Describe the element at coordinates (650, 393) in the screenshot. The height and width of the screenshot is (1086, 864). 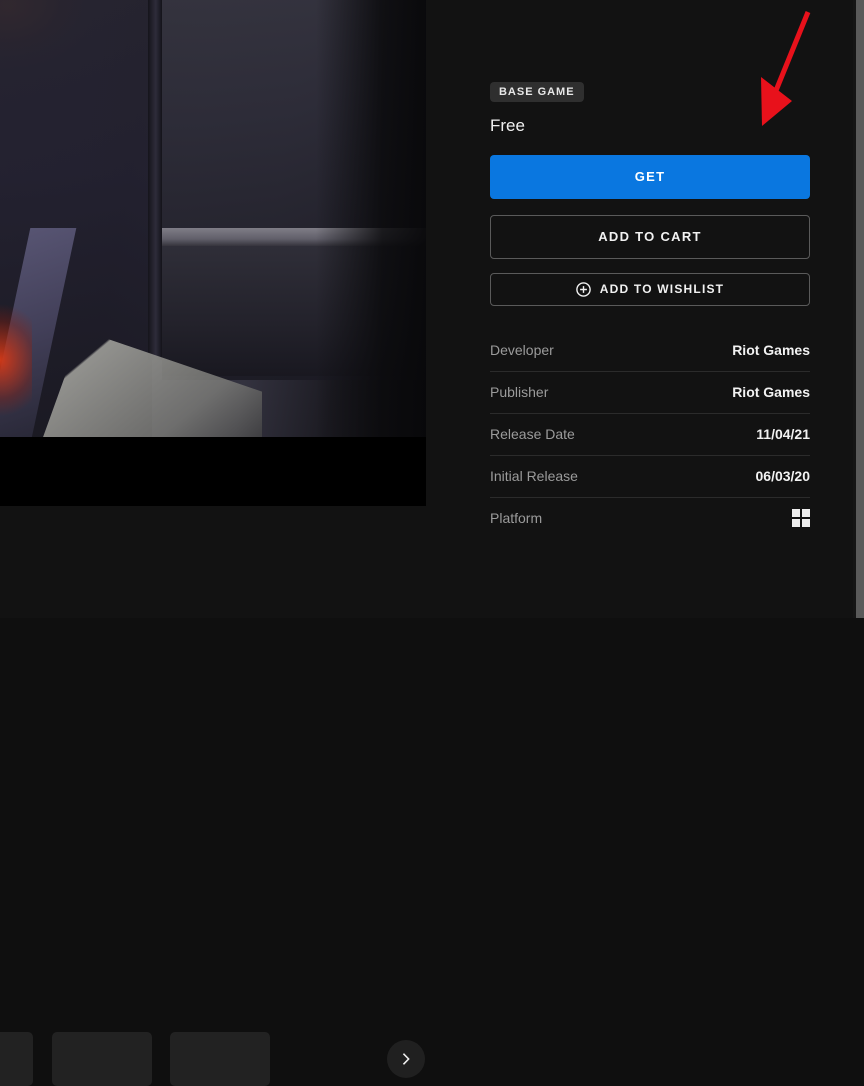
I see `table-row: Publisher Riot Games` at that location.